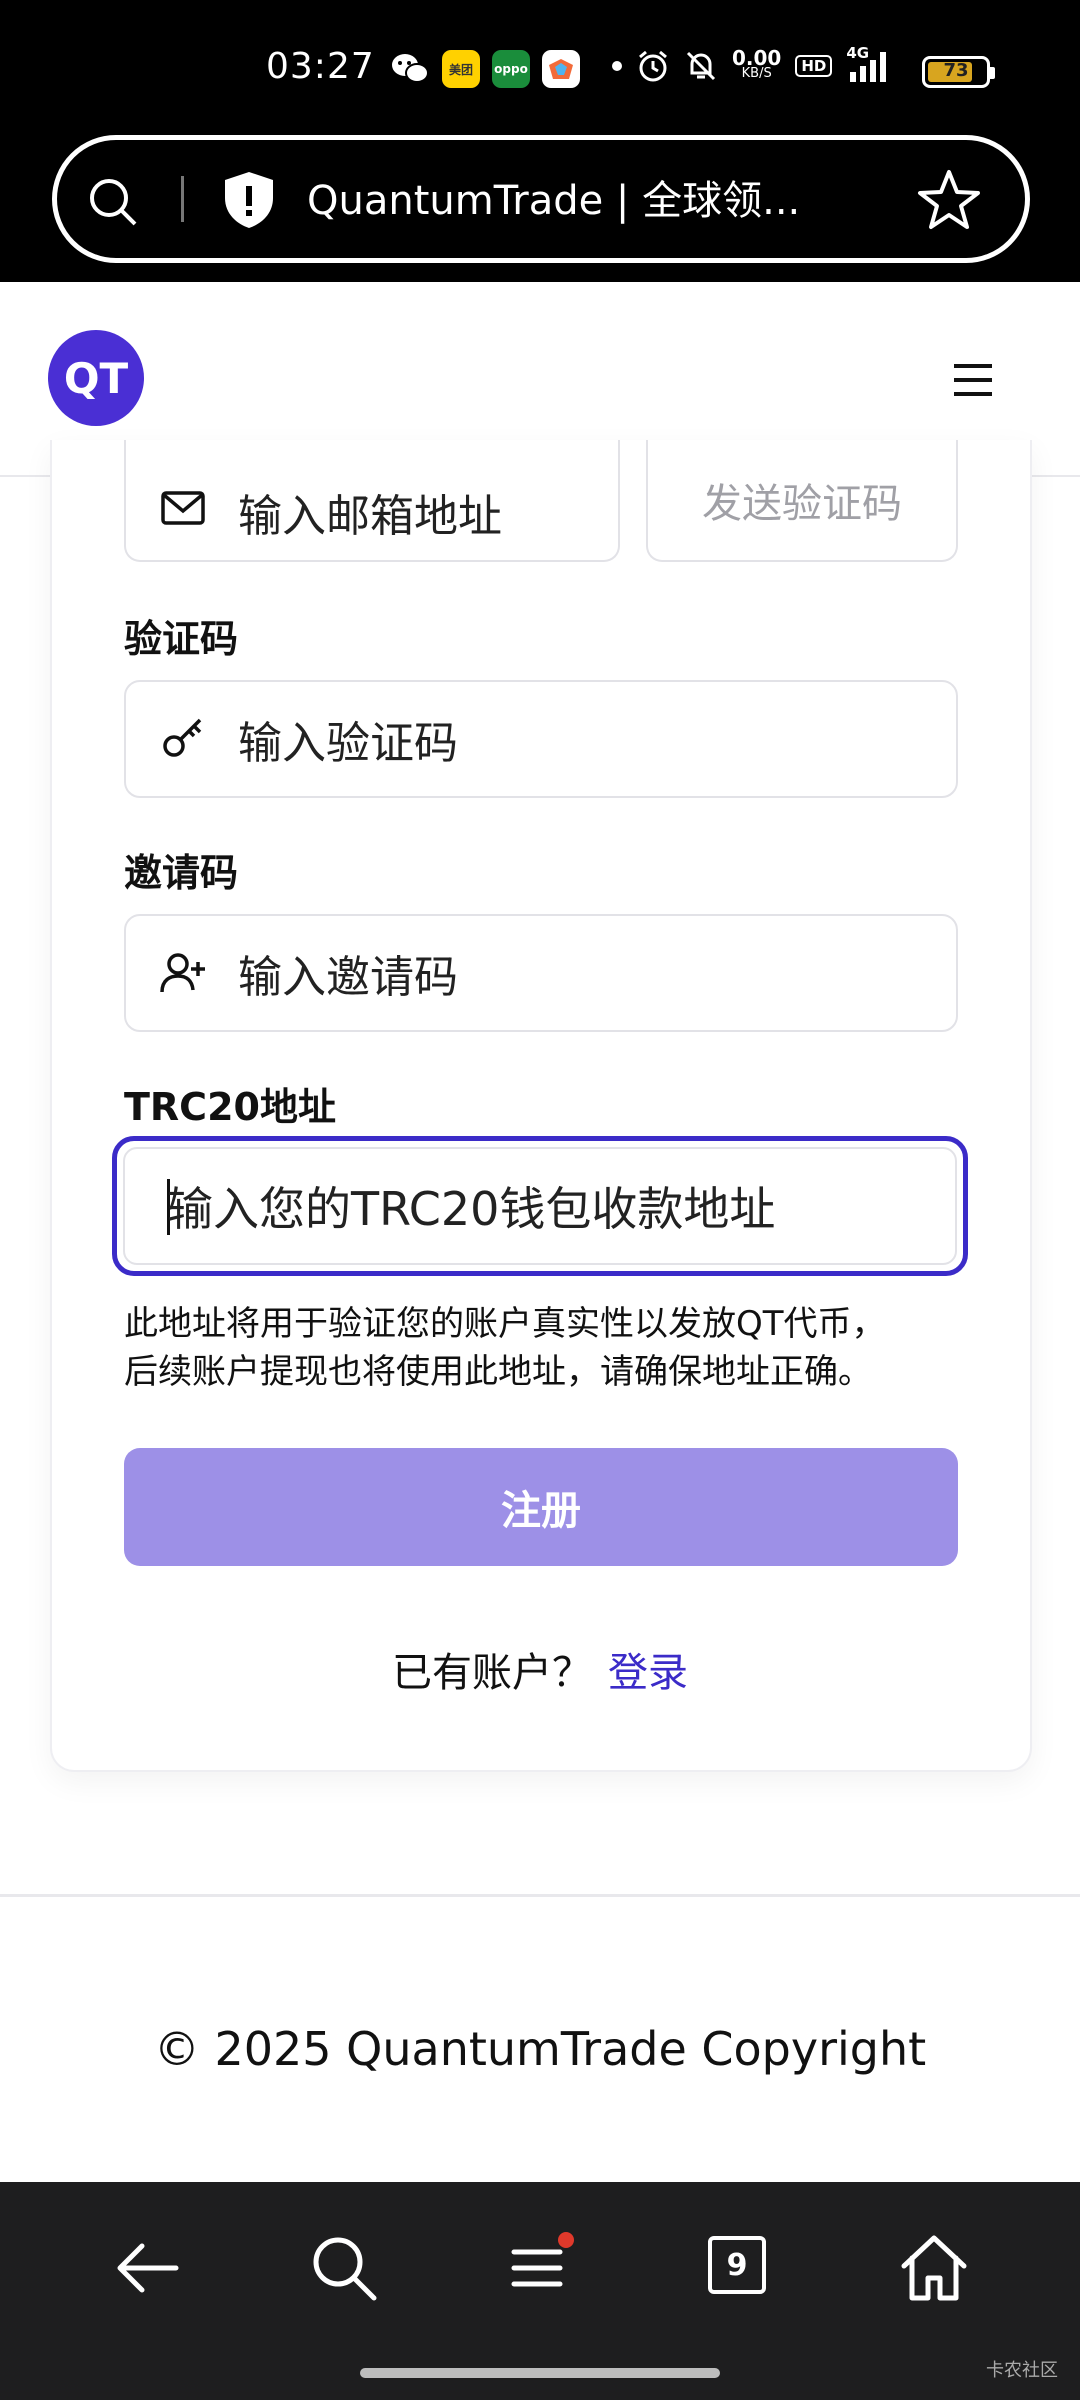 This screenshot has height=2400, width=1080. I want to click on tabs-button: 9, so click(737, 2265).